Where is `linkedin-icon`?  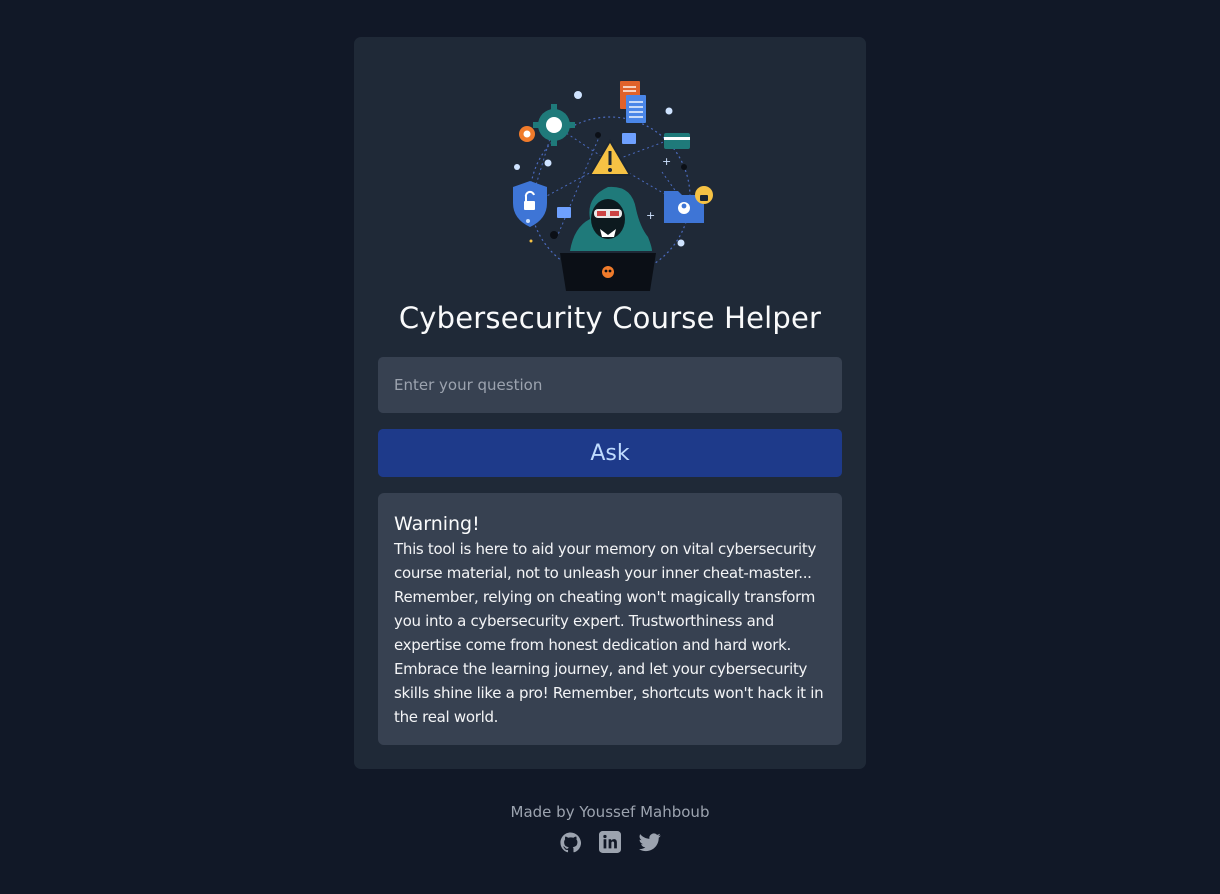
linkedin-icon is located at coordinates (610, 842).